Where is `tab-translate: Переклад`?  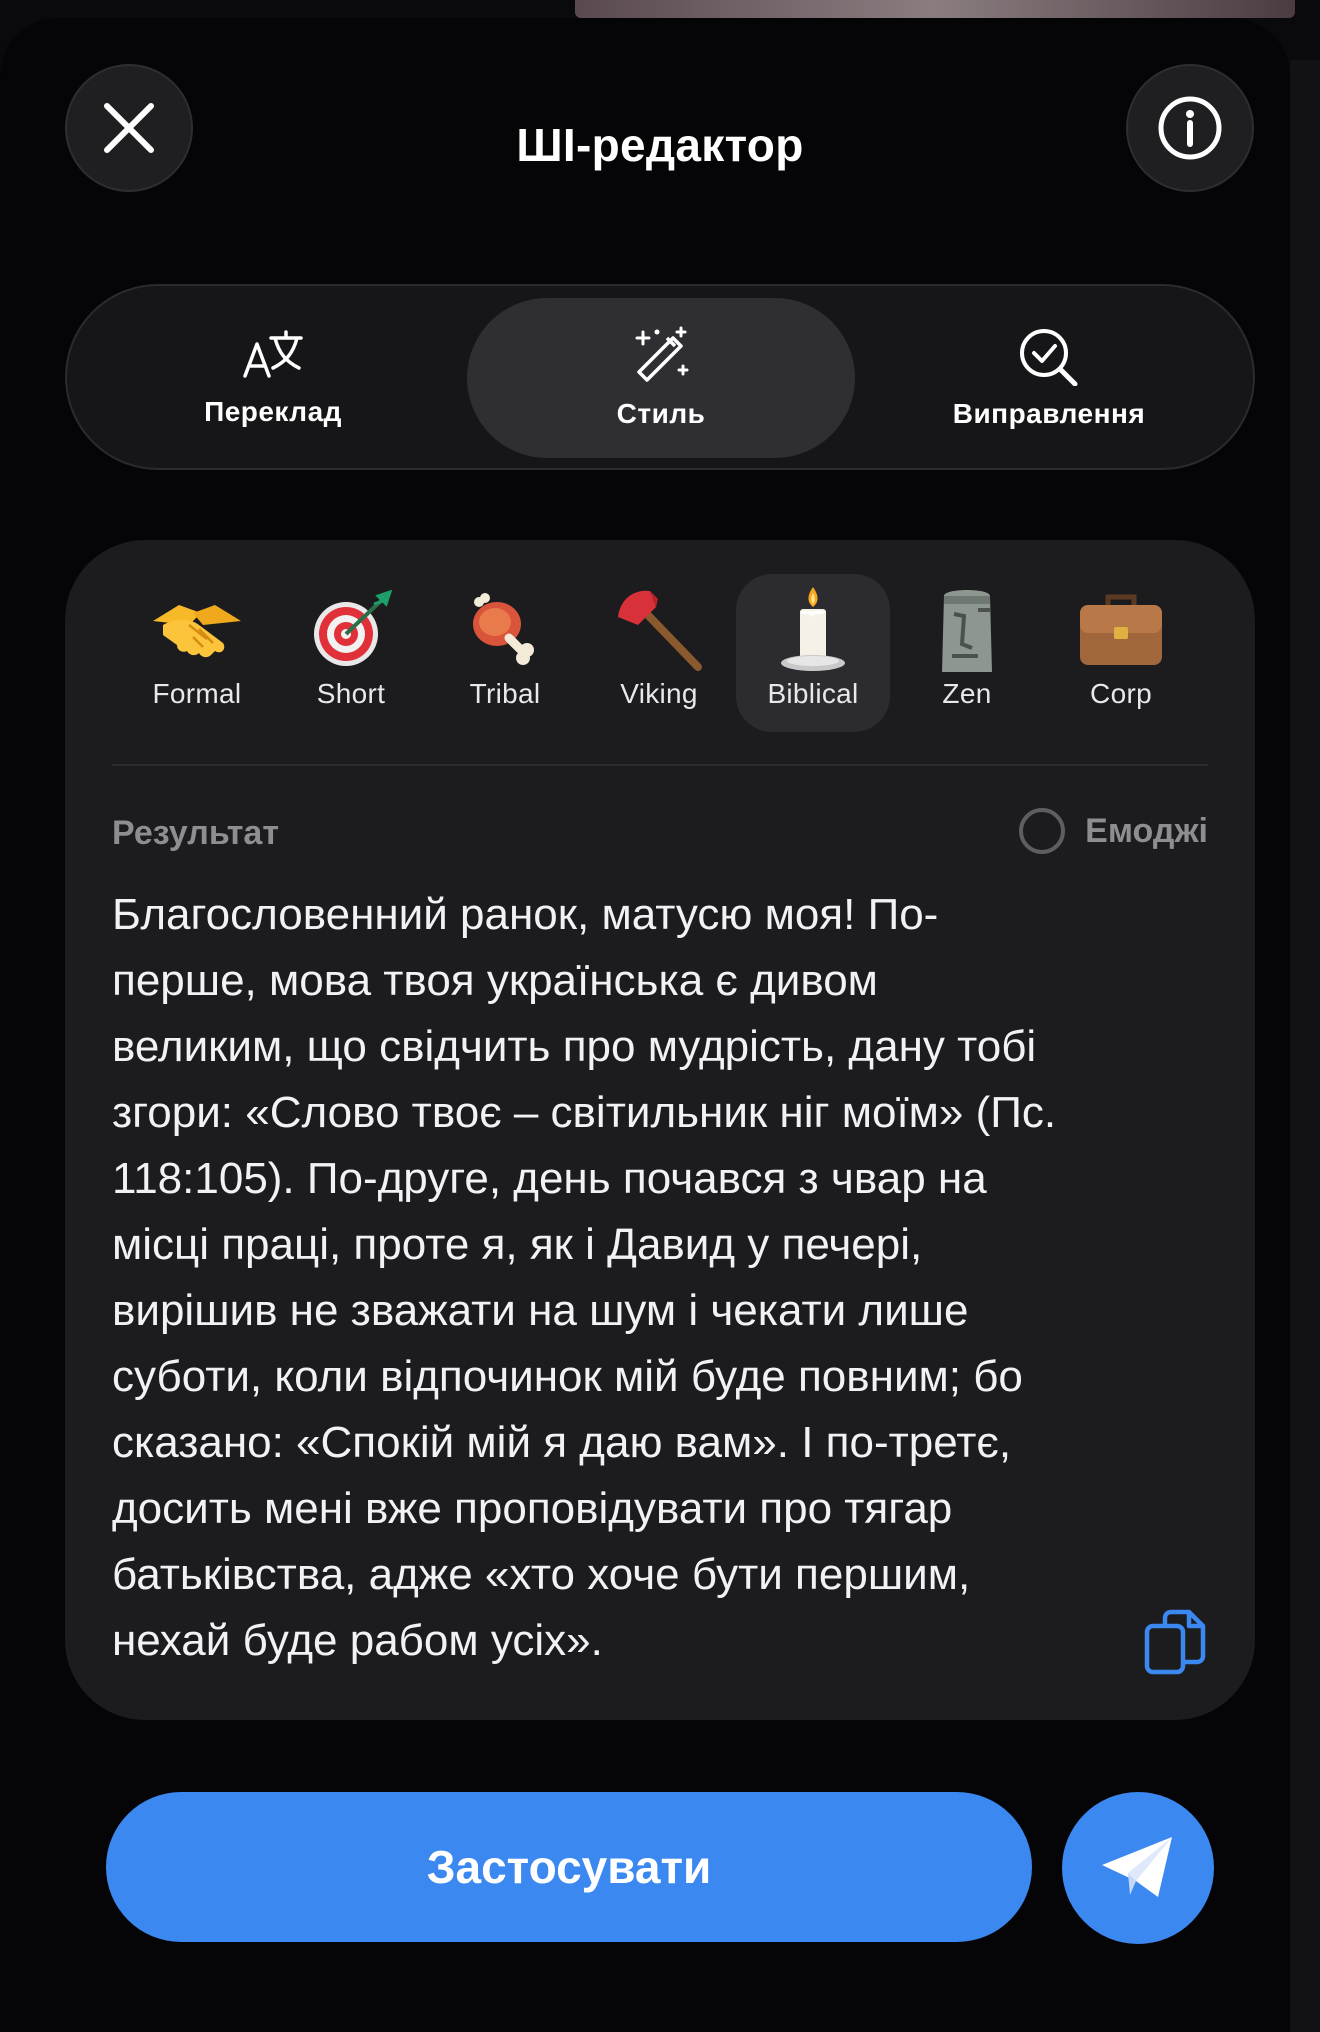
tab-translate: Переклад is located at coordinates (273, 378).